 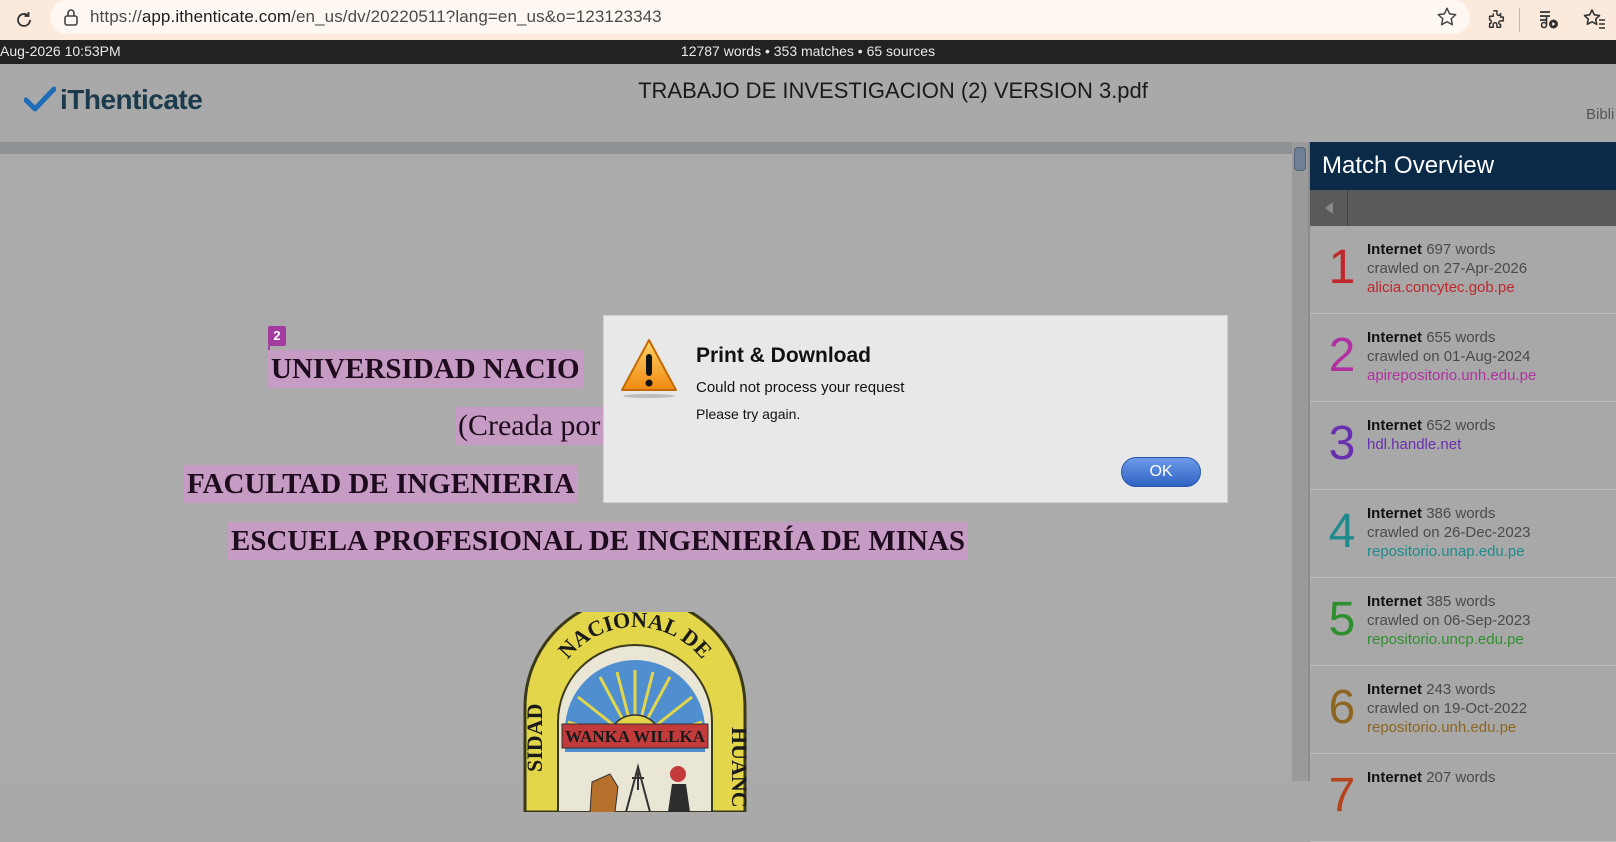 I want to click on match-overview-toolbar, so click(x=1463, y=208).